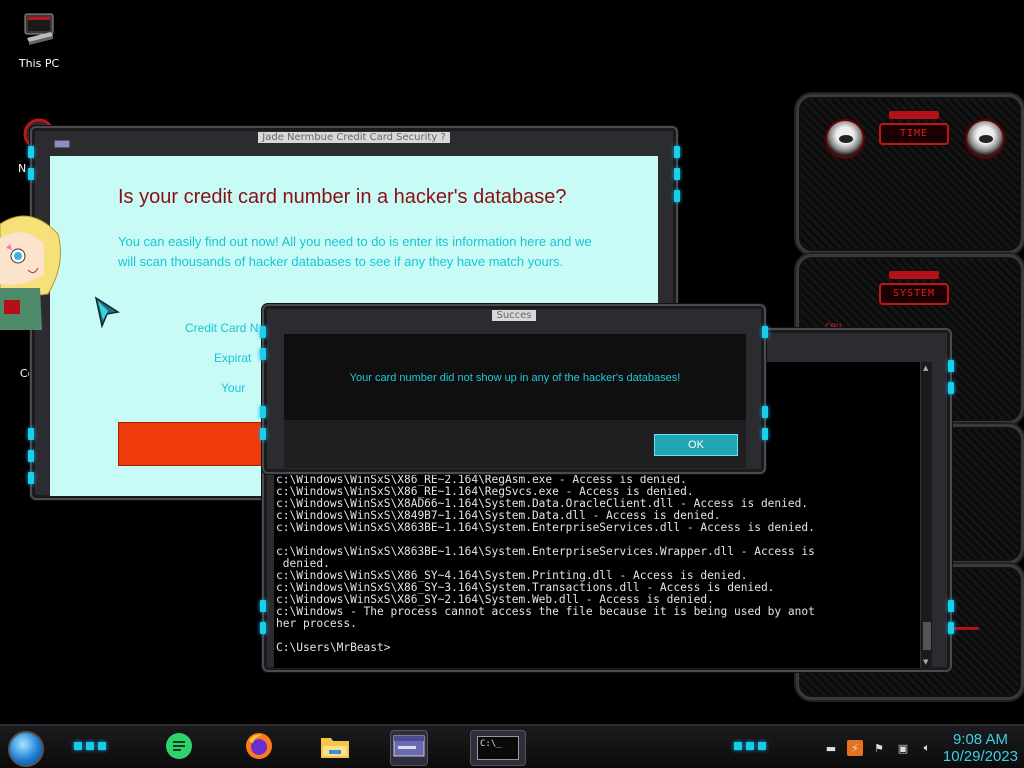 This screenshot has height=768, width=1024. Describe the element at coordinates (927, 748) in the screenshot. I see `volume-icon: 🔈︎` at that location.